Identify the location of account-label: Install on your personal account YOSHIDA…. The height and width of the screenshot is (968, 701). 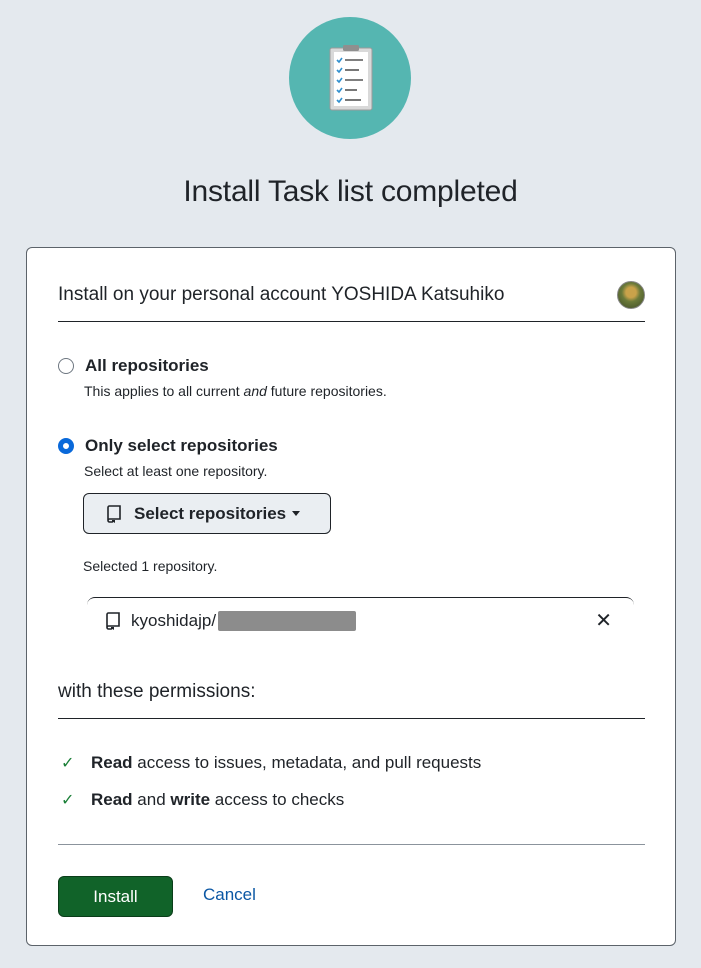
(281, 294).